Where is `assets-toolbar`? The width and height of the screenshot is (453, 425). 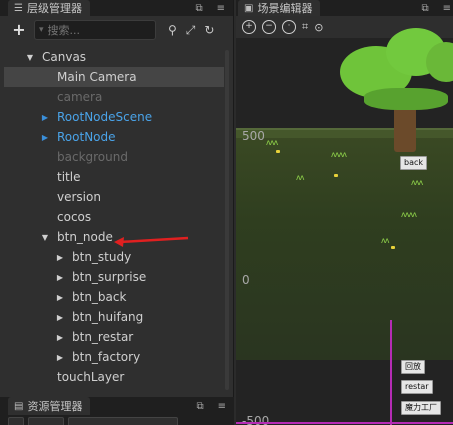
assets-toolbar is located at coordinates (118, 421).